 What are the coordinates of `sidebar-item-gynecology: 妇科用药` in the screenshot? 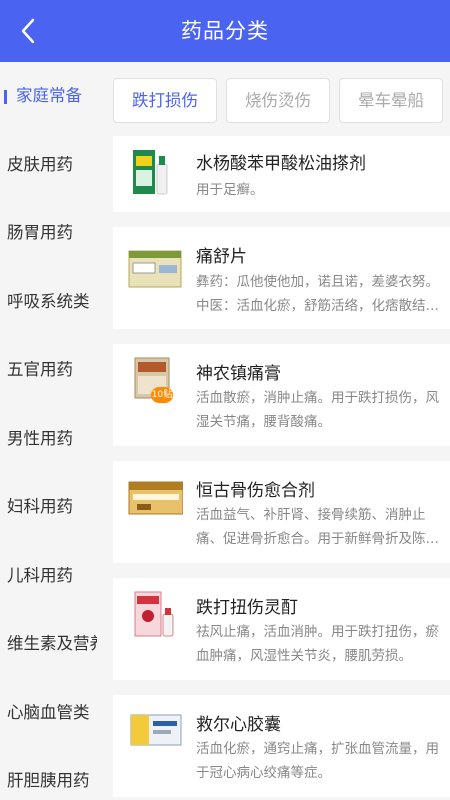 It's located at (48, 507).